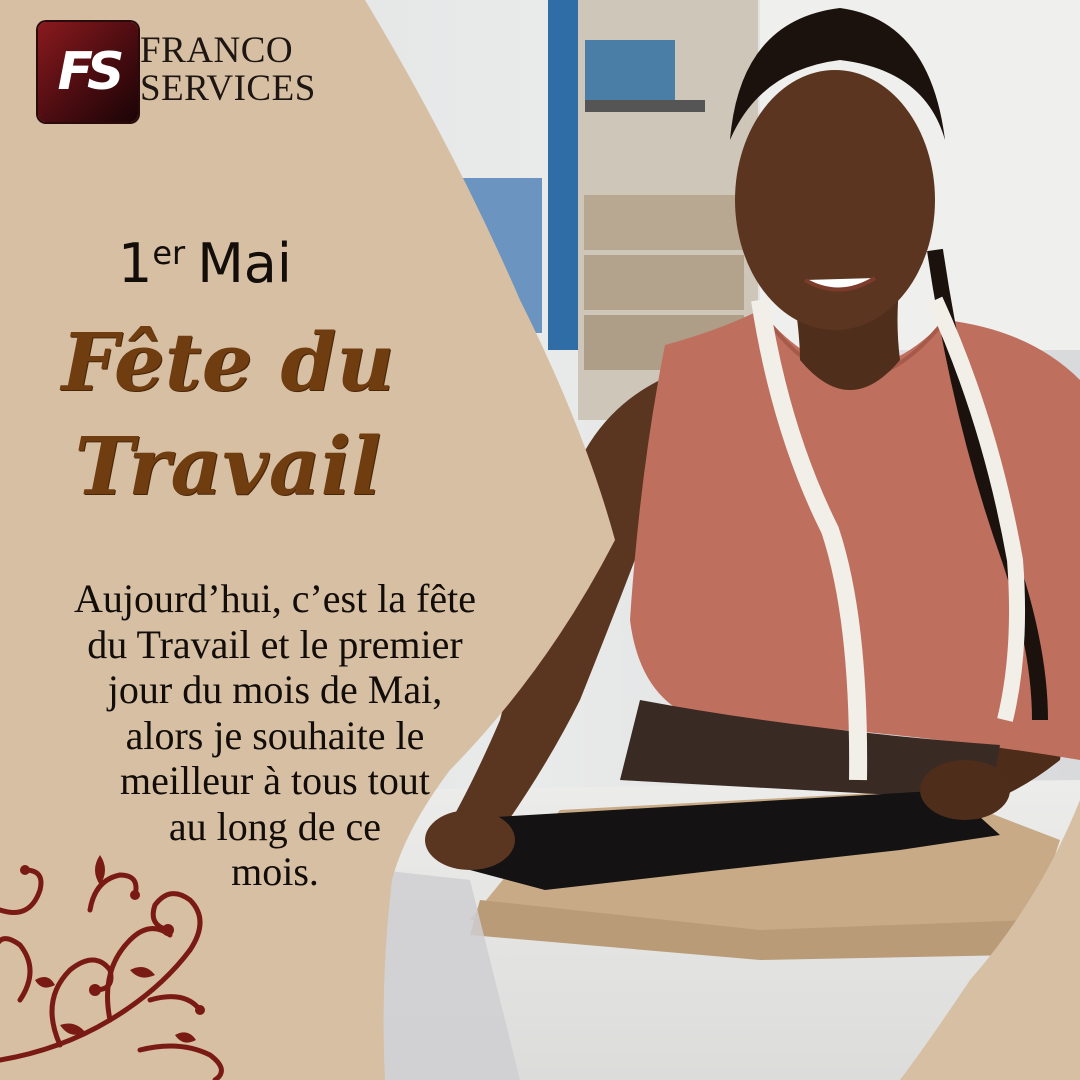 This screenshot has width=1080, height=1080. I want to click on fs-logo-icon: FS, so click(88, 72).